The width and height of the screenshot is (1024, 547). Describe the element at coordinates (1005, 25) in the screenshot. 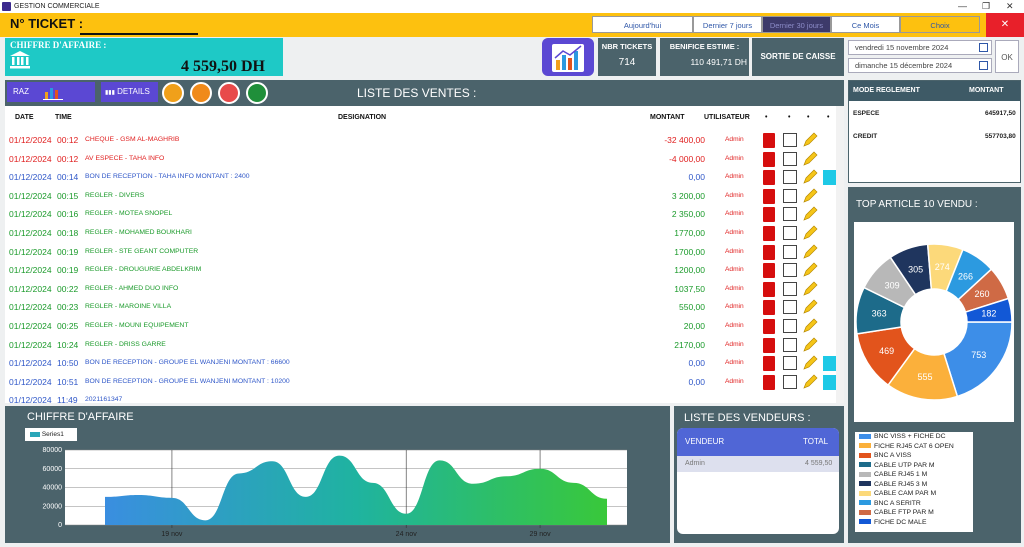

I see `close-button: ✕` at that location.